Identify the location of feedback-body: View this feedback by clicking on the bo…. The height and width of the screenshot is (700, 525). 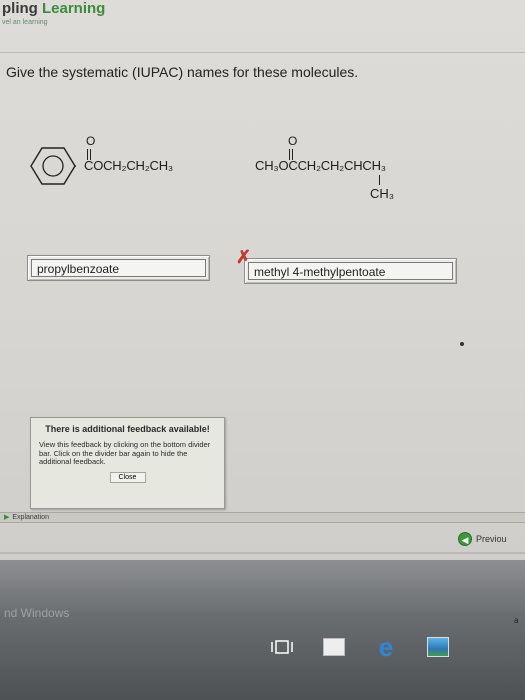
(125, 453).